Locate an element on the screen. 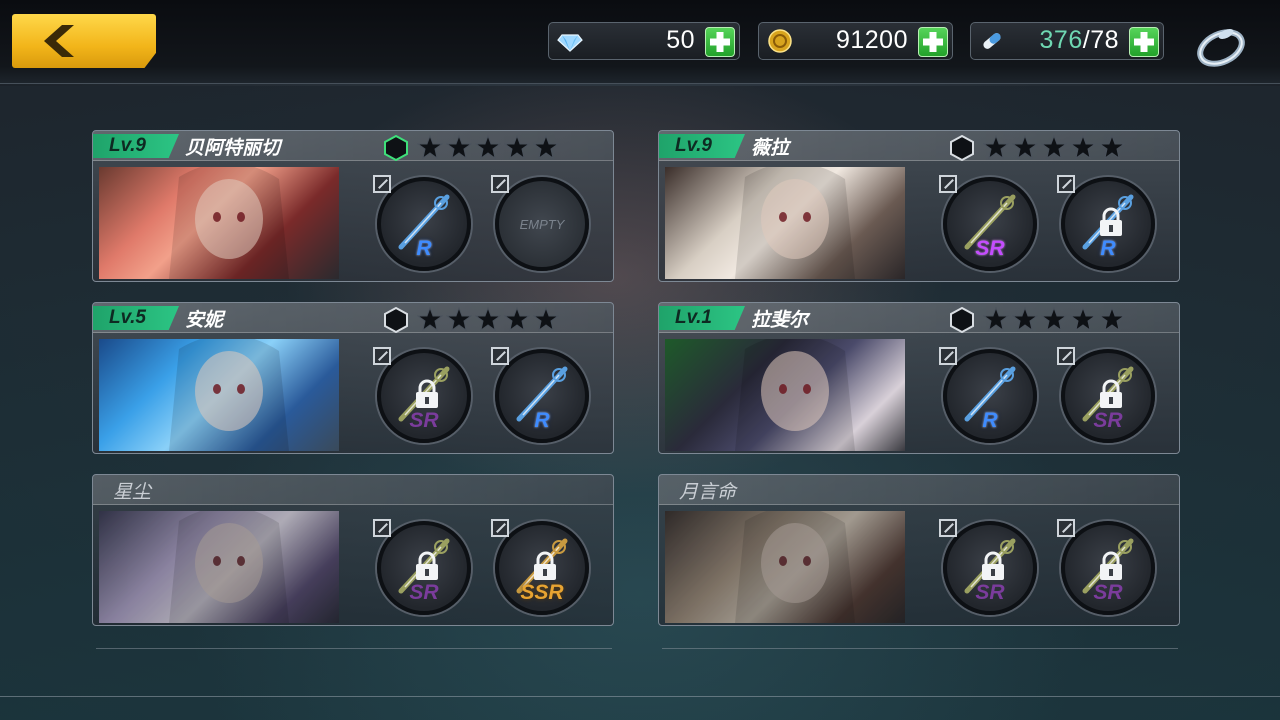  character-name: 薇拉 is located at coordinates (770, 148).